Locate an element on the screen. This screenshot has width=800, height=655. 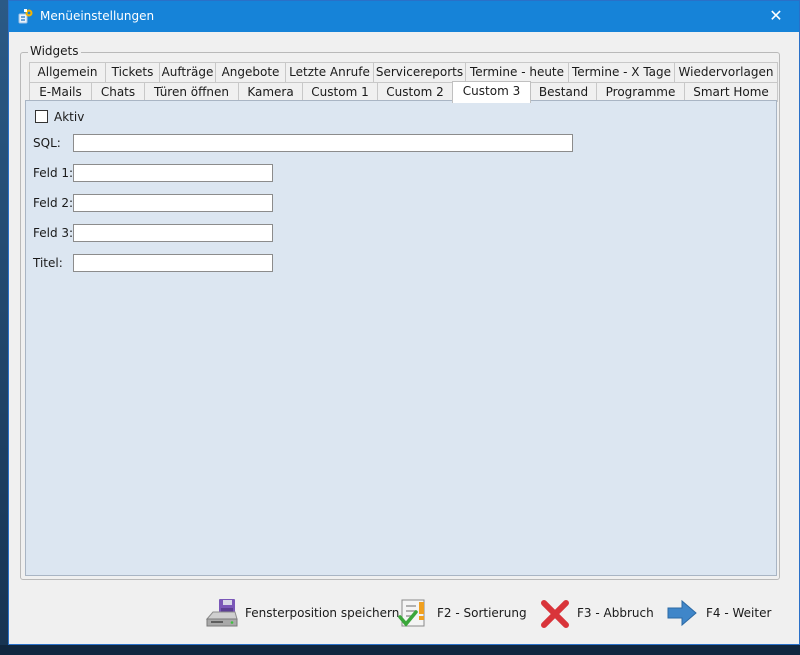
f2-sort-button: F2 - Sortierung is located at coordinates (463, 613).